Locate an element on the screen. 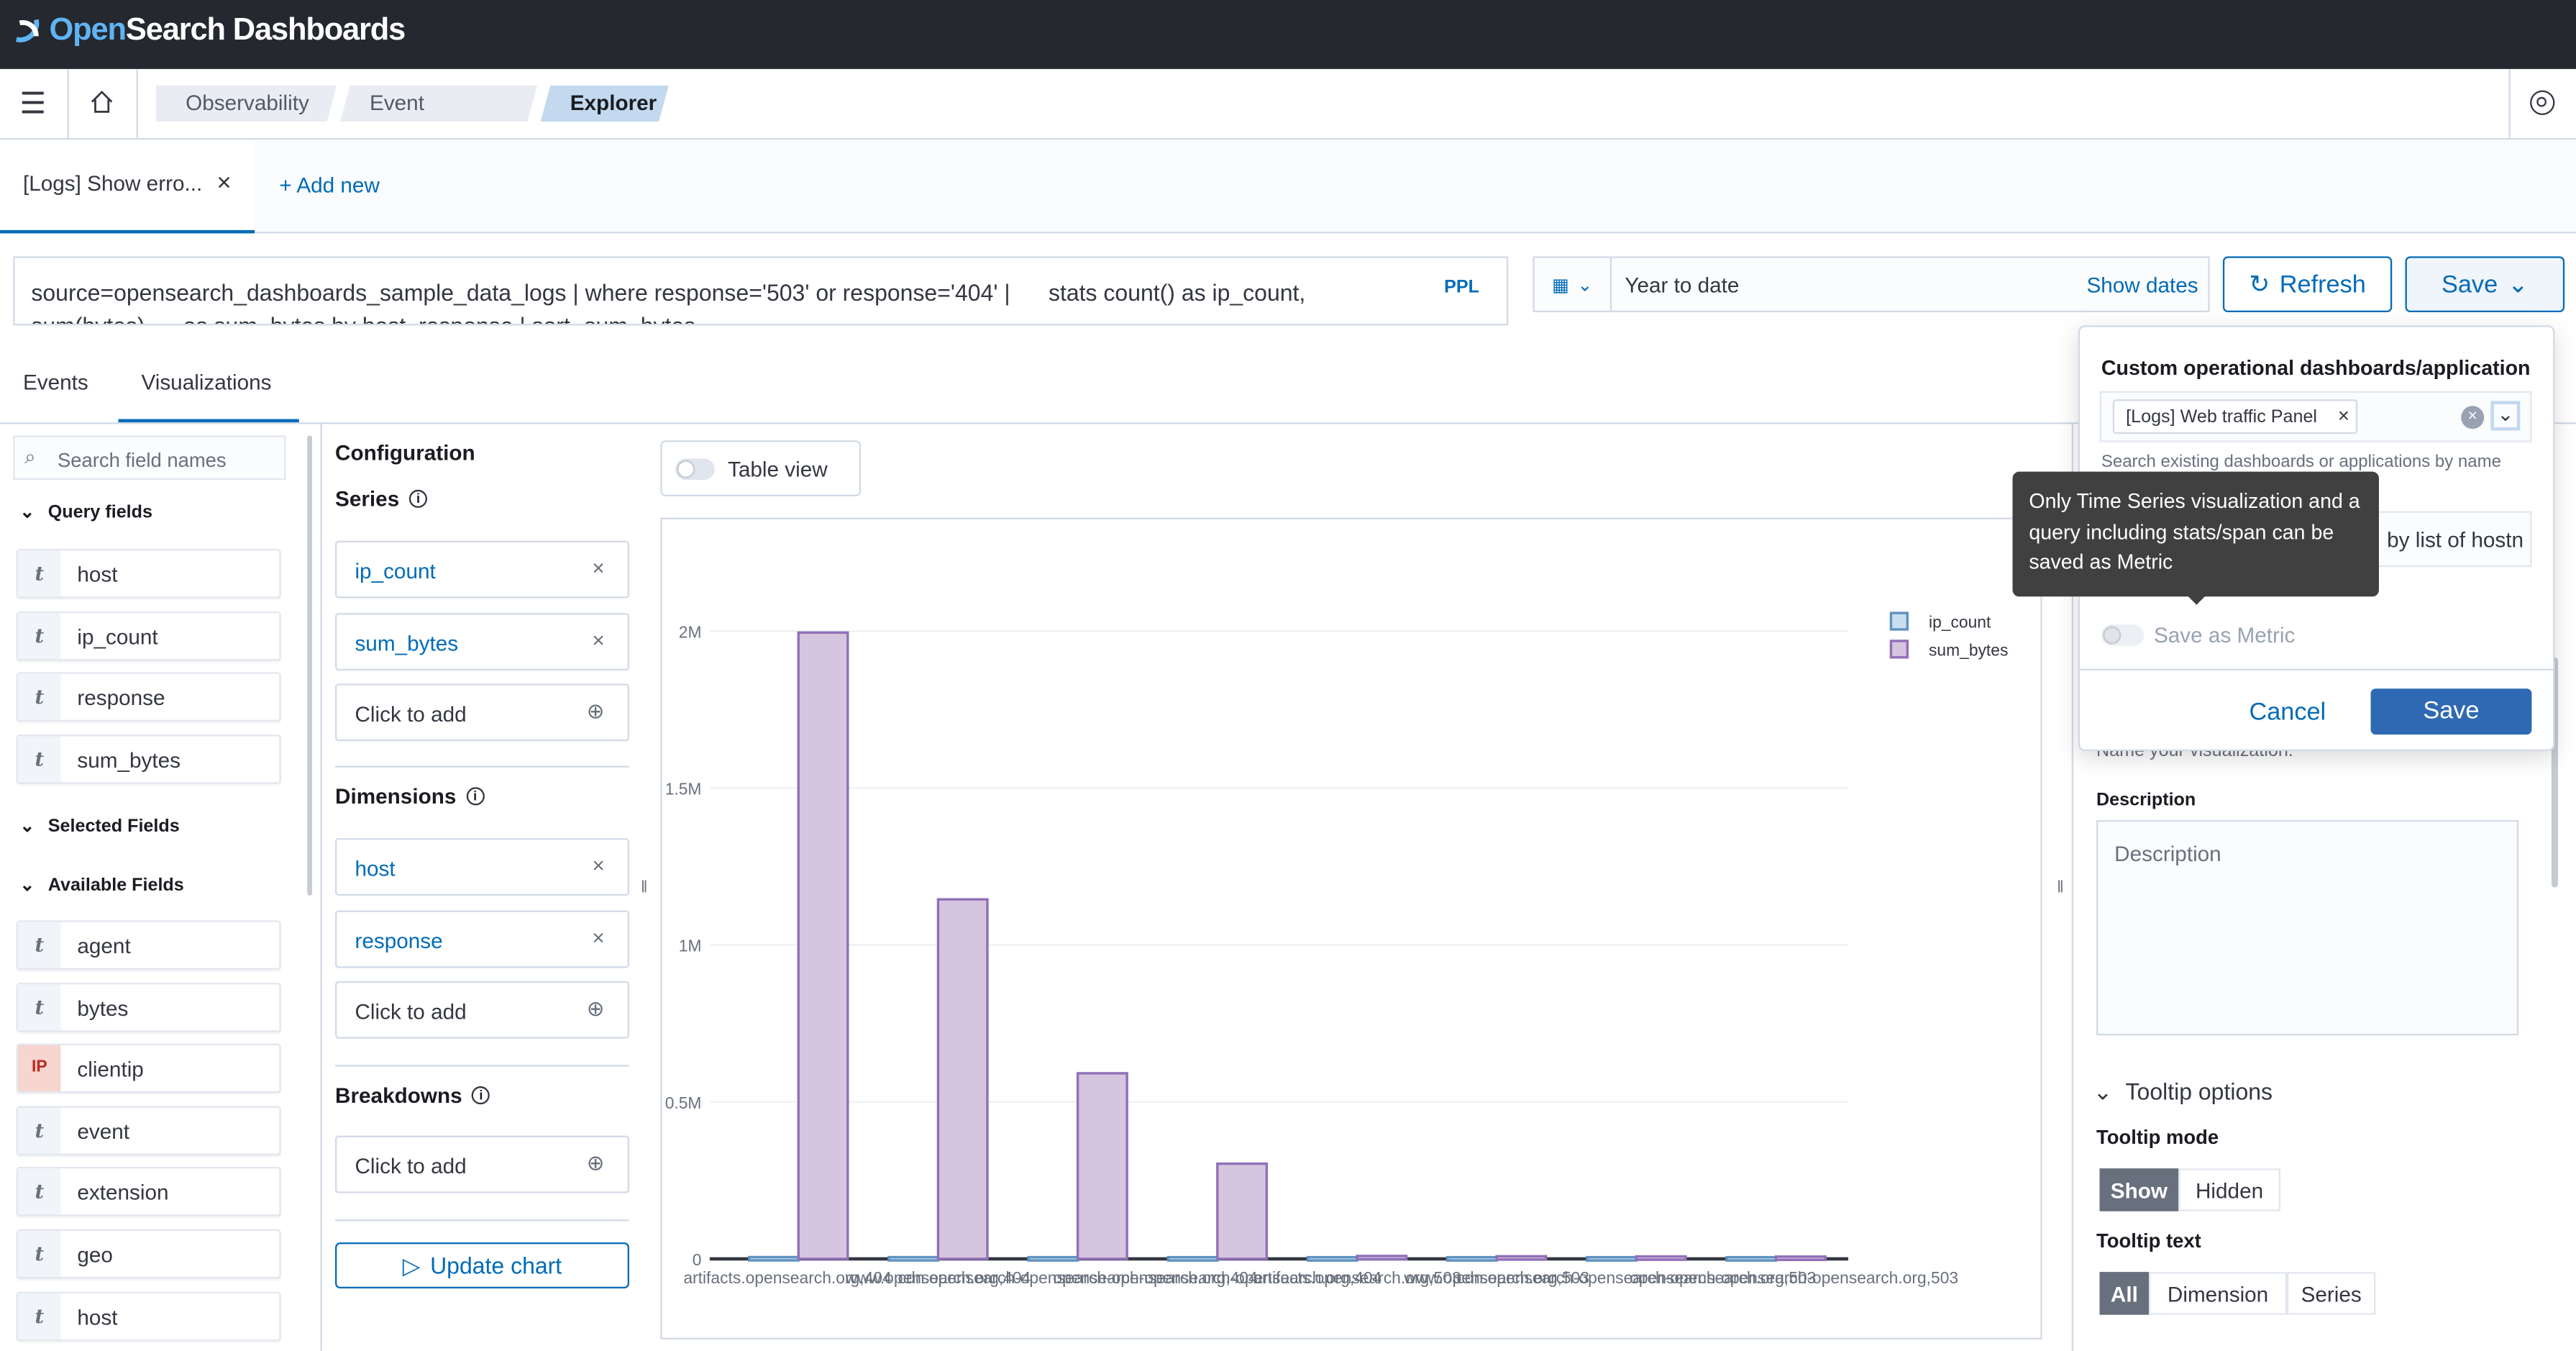  cancel-button: Cancel is located at coordinates (2287, 713).